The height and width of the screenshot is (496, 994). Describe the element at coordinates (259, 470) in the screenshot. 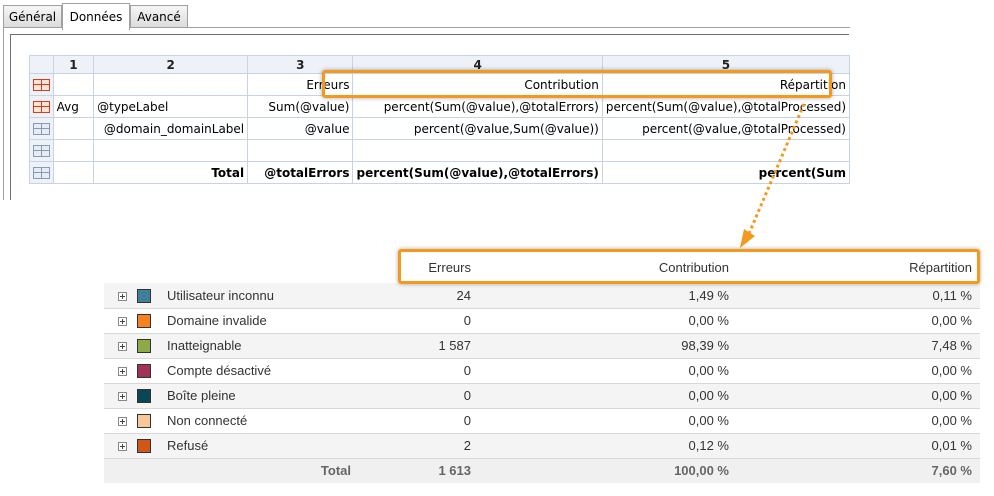

I see `result-total-label: Total` at that location.